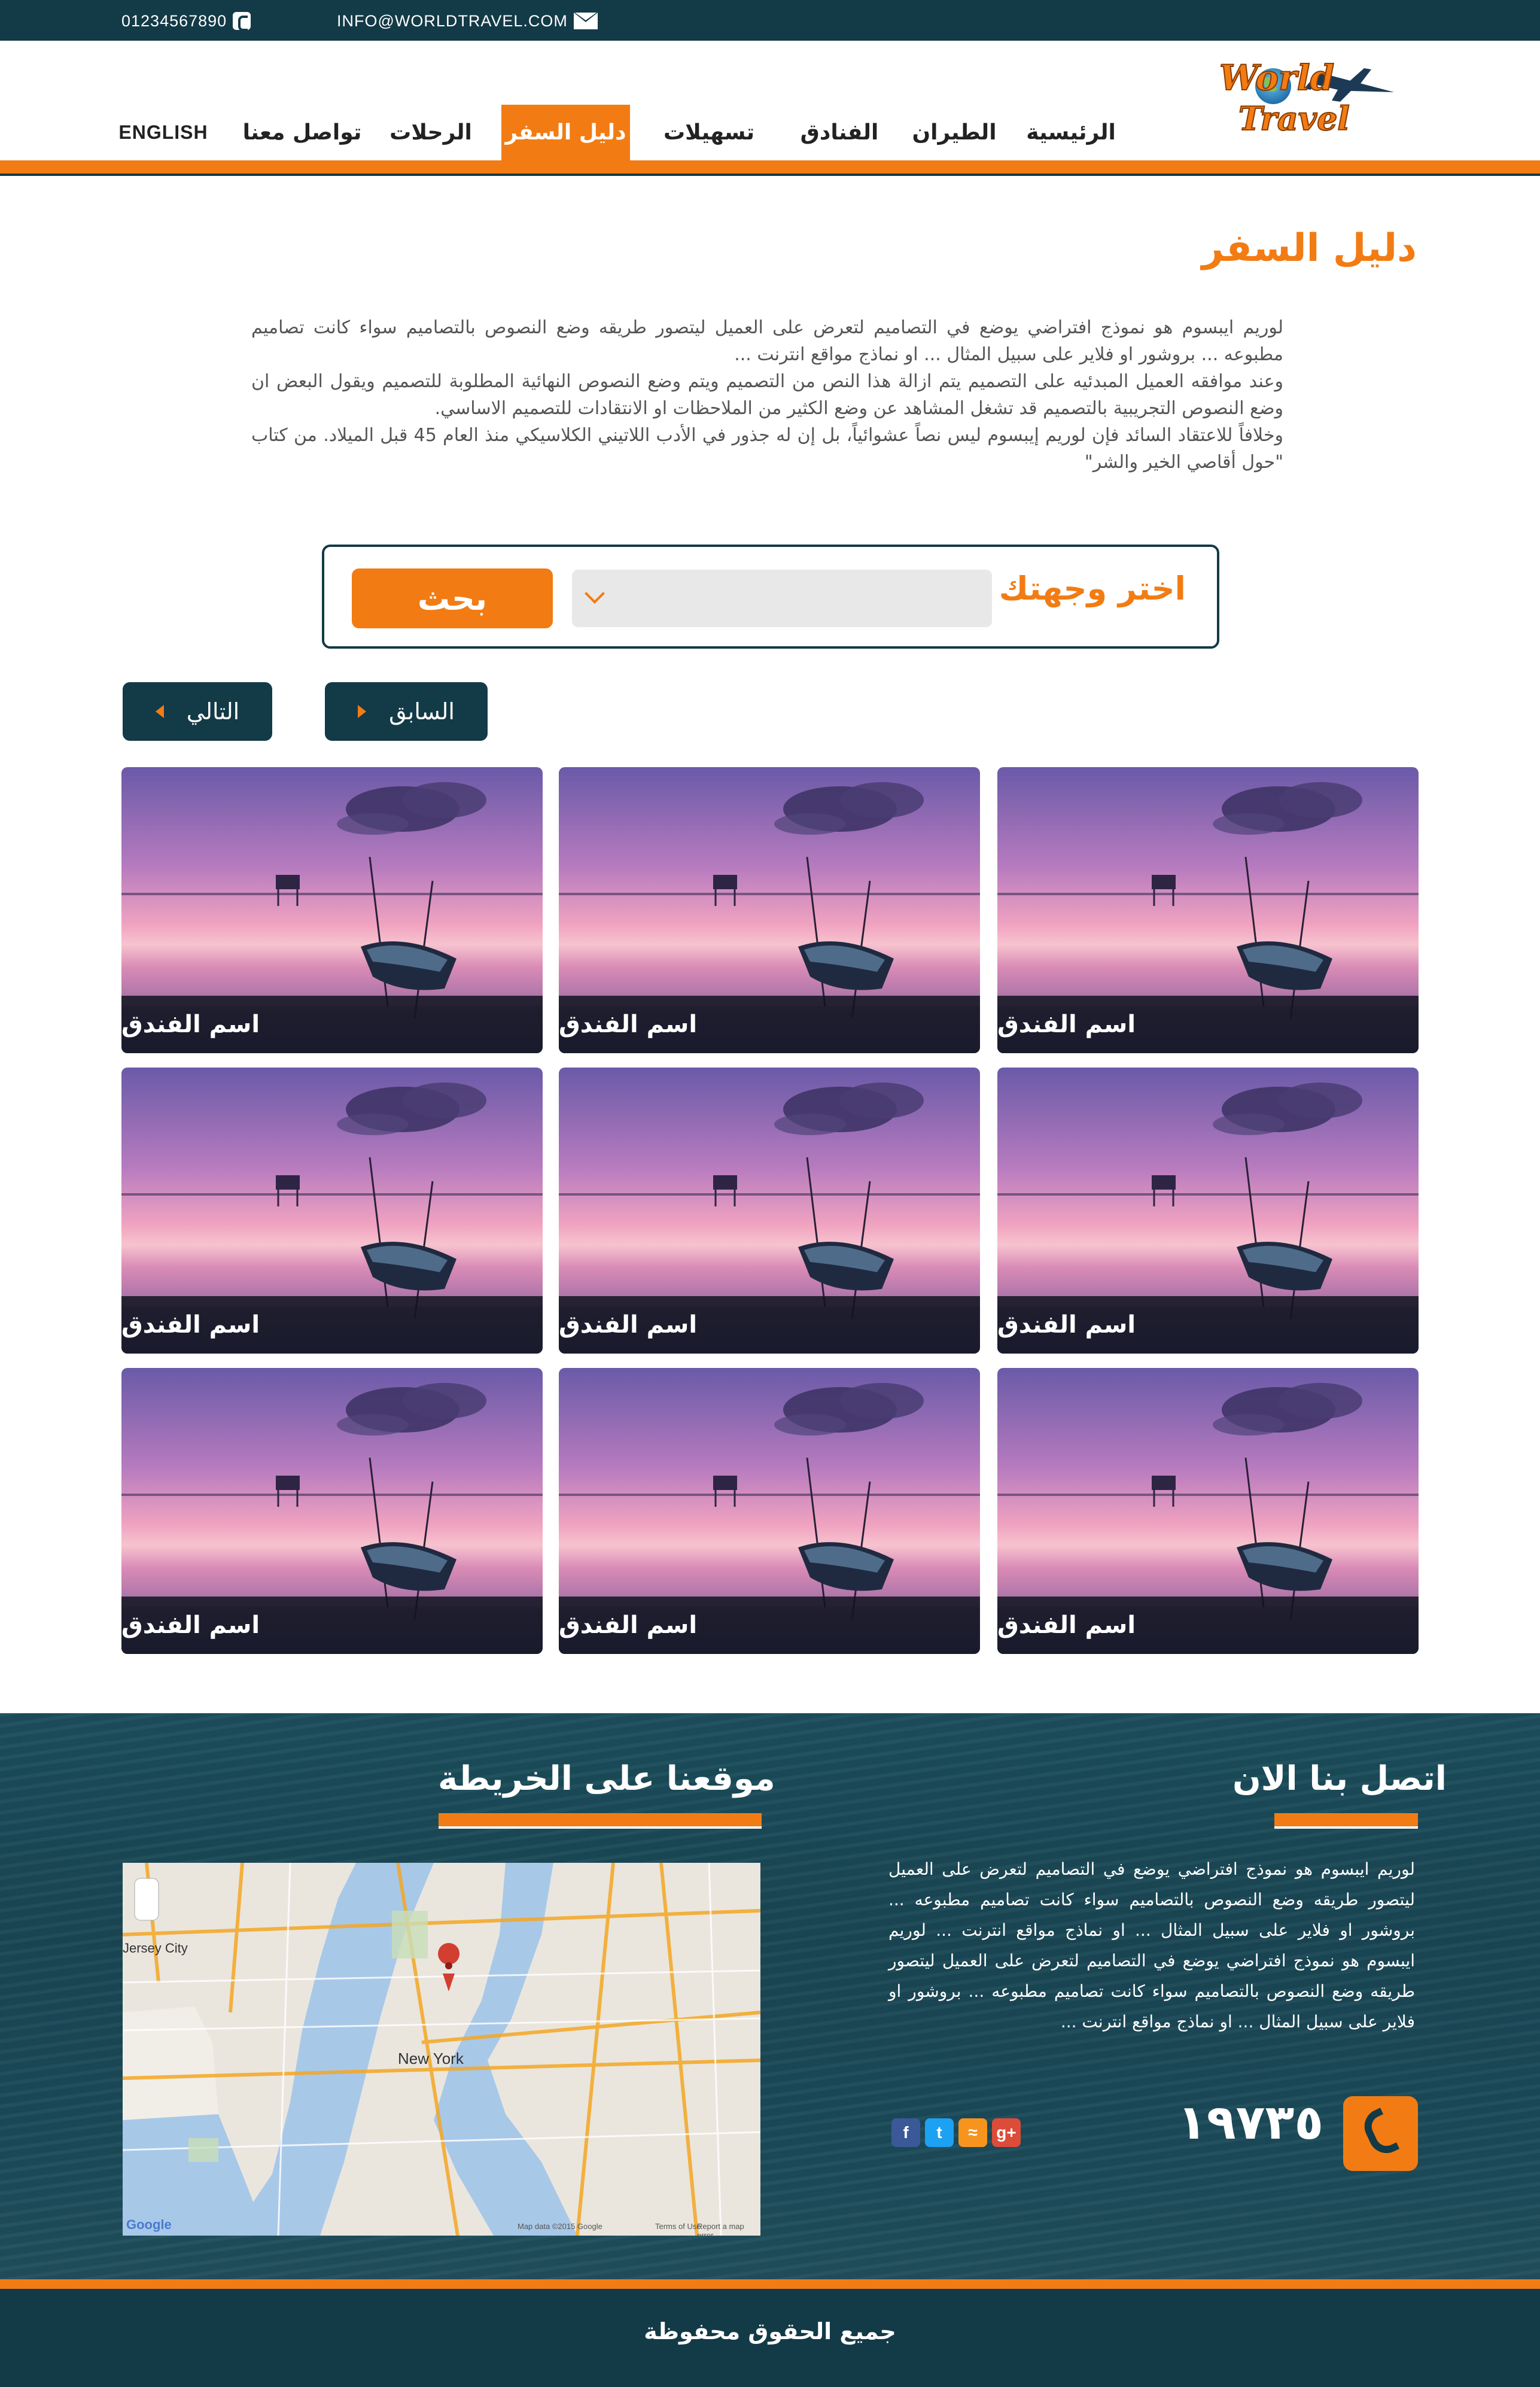 The width and height of the screenshot is (1540, 2387). I want to click on phone-icon, so click(242, 22).